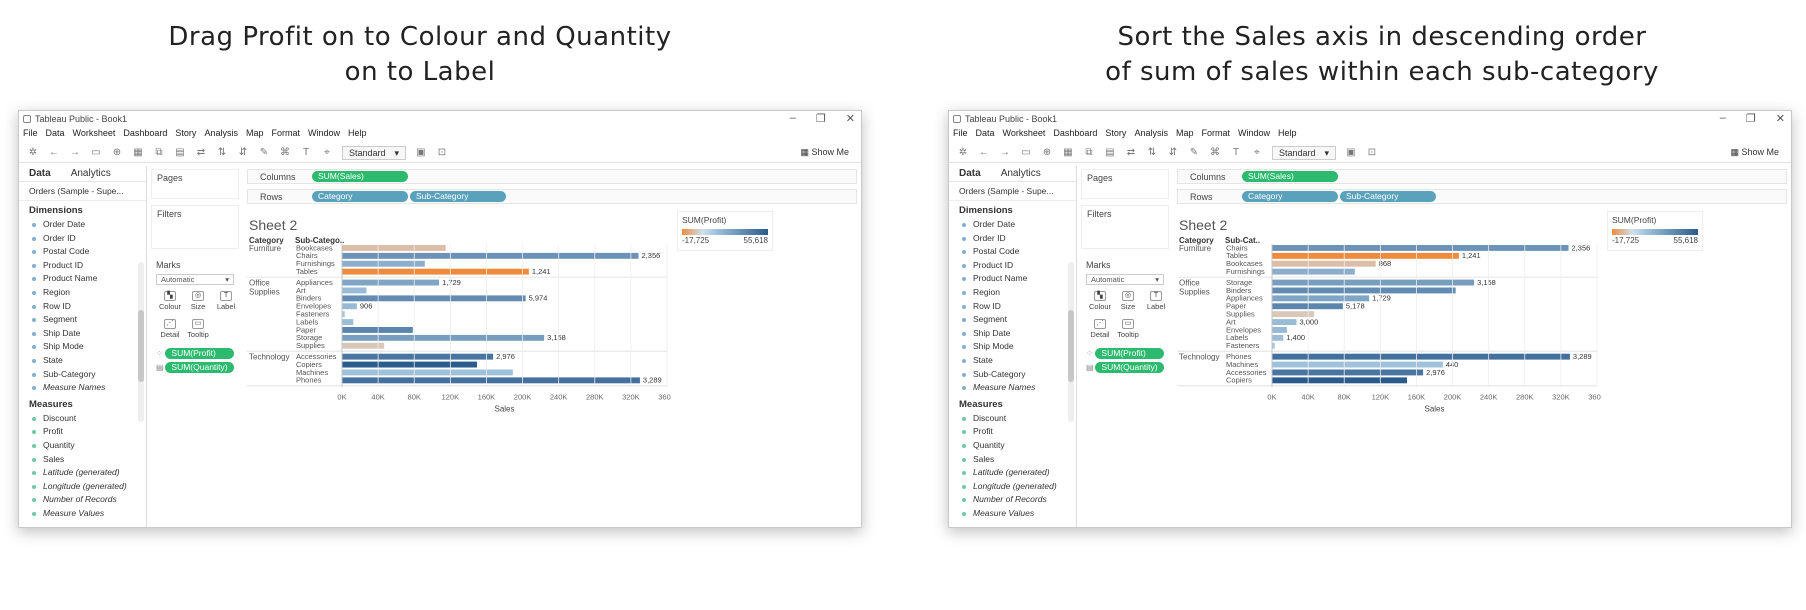 The width and height of the screenshot is (1806, 610). Describe the element at coordinates (963, 152) in the screenshot. I see `tableau-logo-icon: ✲` at that location.